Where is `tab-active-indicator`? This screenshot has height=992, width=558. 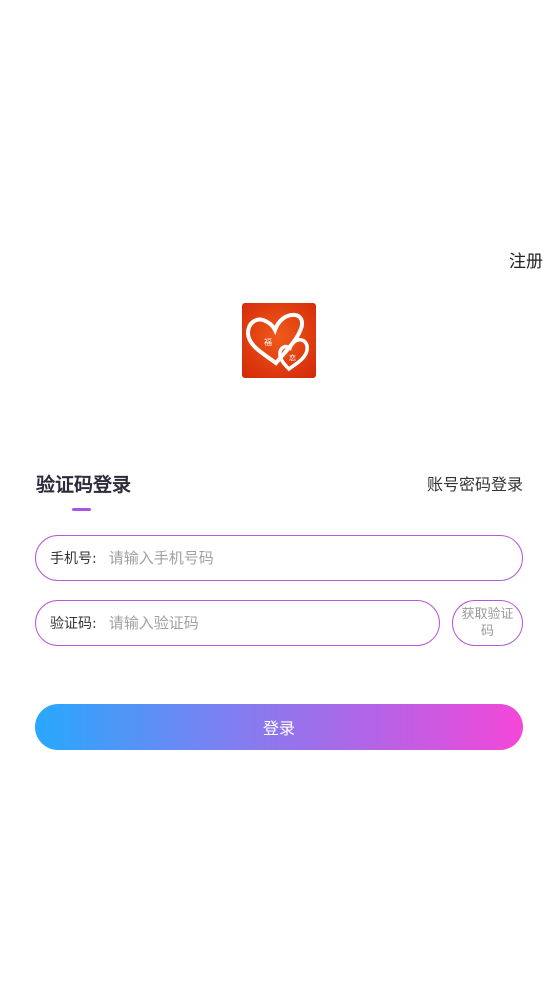 tab-active-indicator is located at coordinates (81, 509).